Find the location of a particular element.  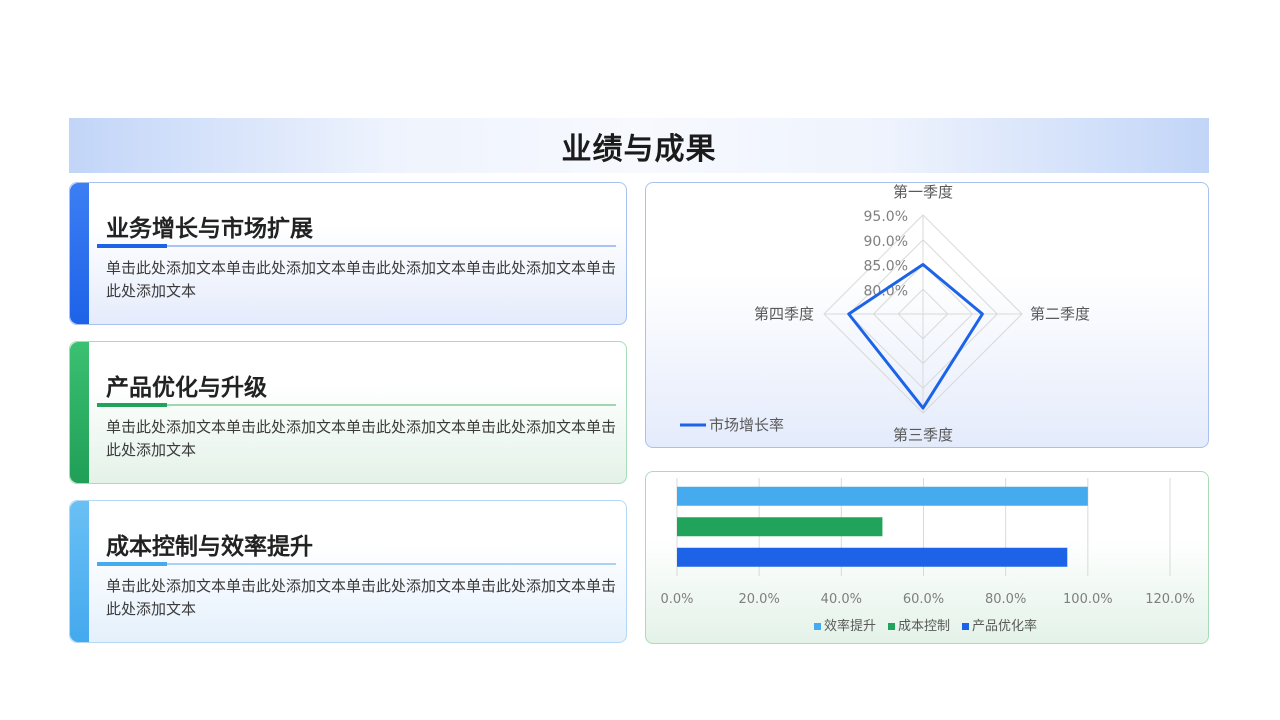

bar-tick-label: 80.0% is located at coordinates (1005, 599).